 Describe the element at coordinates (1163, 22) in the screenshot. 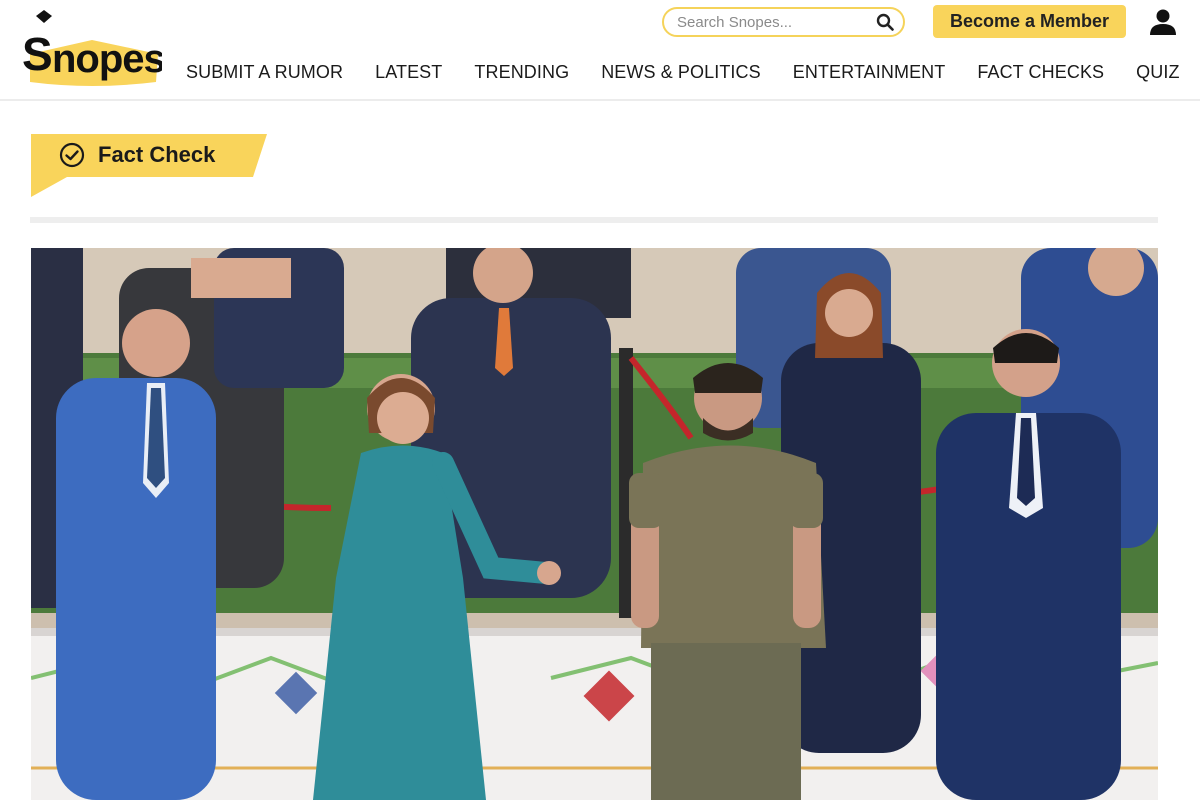

I see `user-icon` at that location.